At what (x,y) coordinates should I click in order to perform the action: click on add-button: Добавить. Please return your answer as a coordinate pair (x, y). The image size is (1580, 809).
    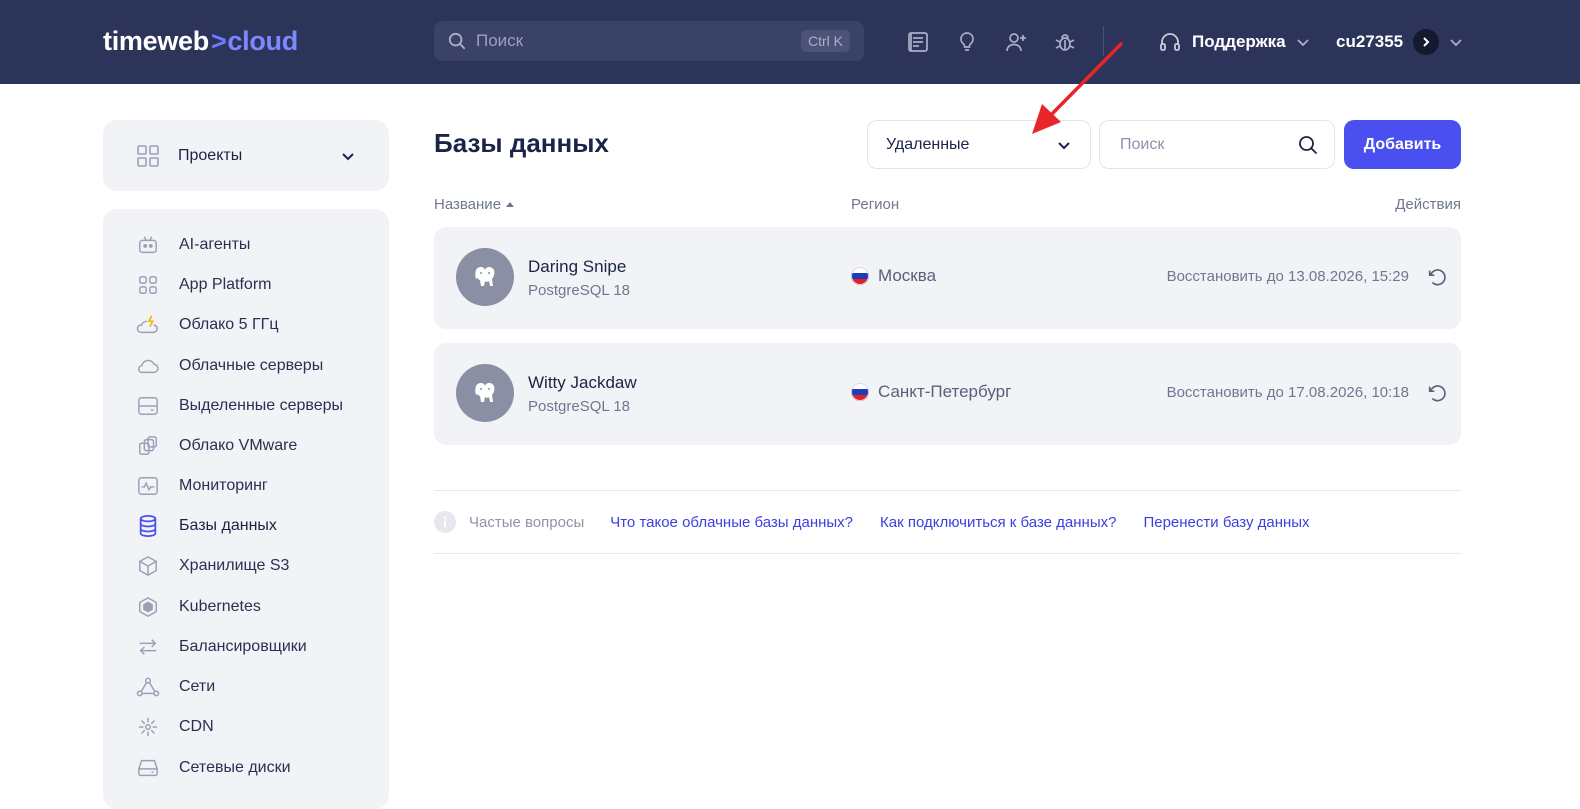
    Looking at the image, I should click on (1402, 144).